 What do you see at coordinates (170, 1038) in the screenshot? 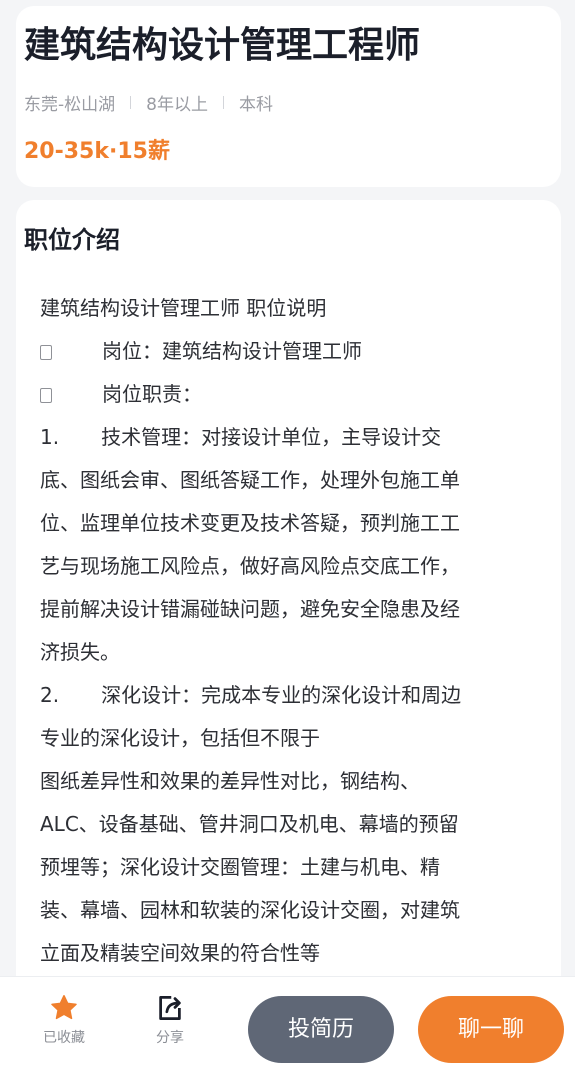
I see `share-label: 分享` at bounding box center [170, 1038].